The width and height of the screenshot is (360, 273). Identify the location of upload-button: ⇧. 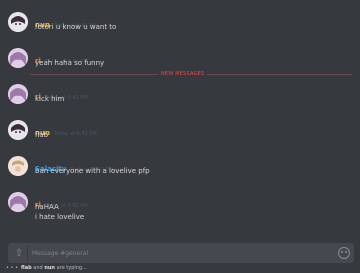
(19, 253).